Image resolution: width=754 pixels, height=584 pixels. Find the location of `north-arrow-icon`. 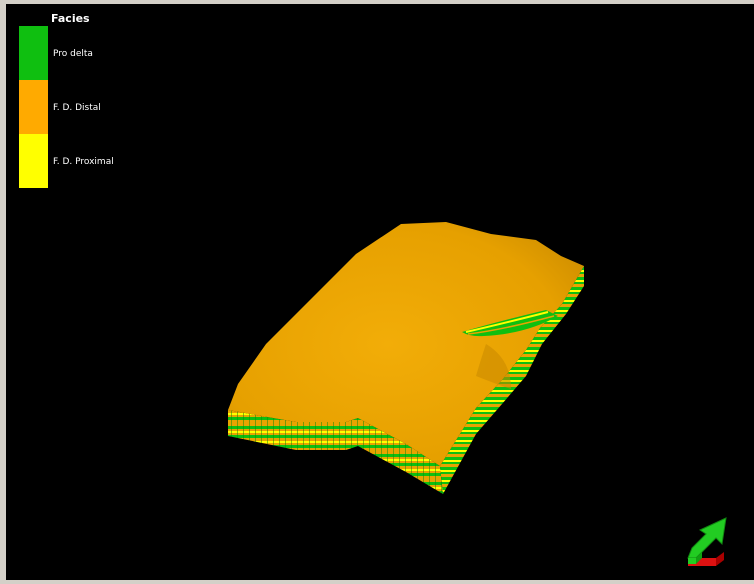

north-arrow-icon is located at coordinates (709, 541).